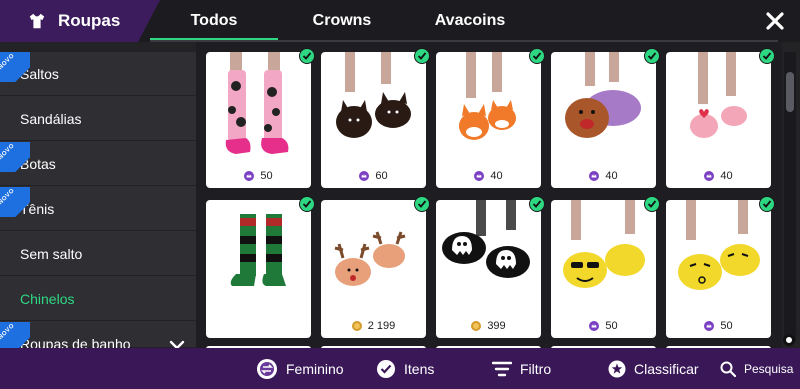  I want to click on price-tag: 2 199, so click(373, 326).